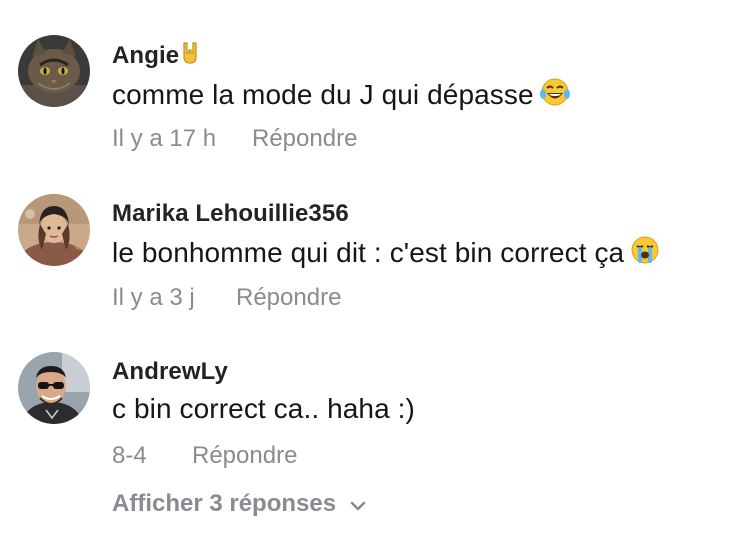  Describe the element at coordinates (554, 95) in the screenshot. I see `tears-of-joy-icon` at that location.